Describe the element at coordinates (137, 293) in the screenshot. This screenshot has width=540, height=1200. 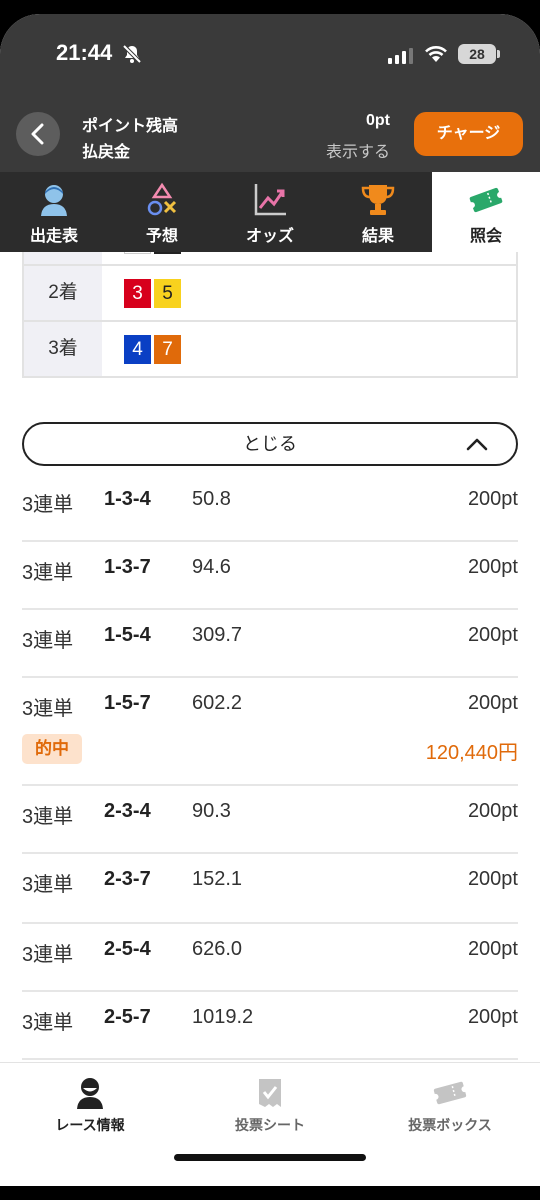
I see `boat-number: 3` at that location.